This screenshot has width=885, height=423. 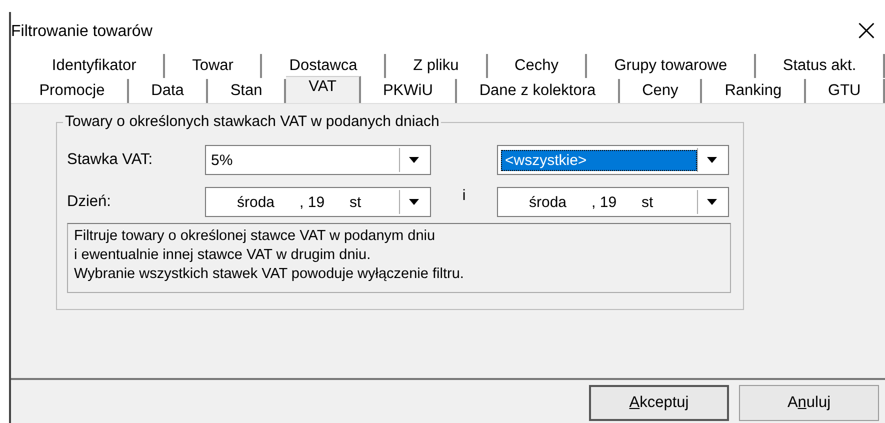 I want to click on field-label: Dzień:, so click(x=89, y=202).